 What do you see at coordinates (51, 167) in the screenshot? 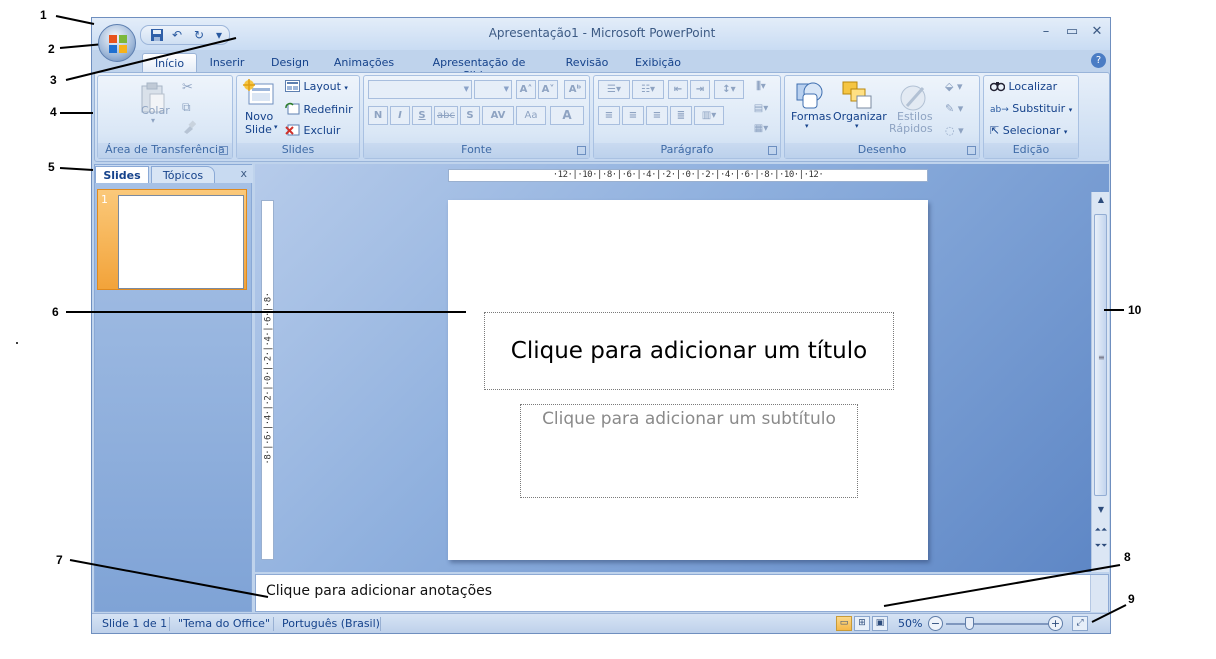
I see `callout-5: 5` at bounding box center [51, 167].